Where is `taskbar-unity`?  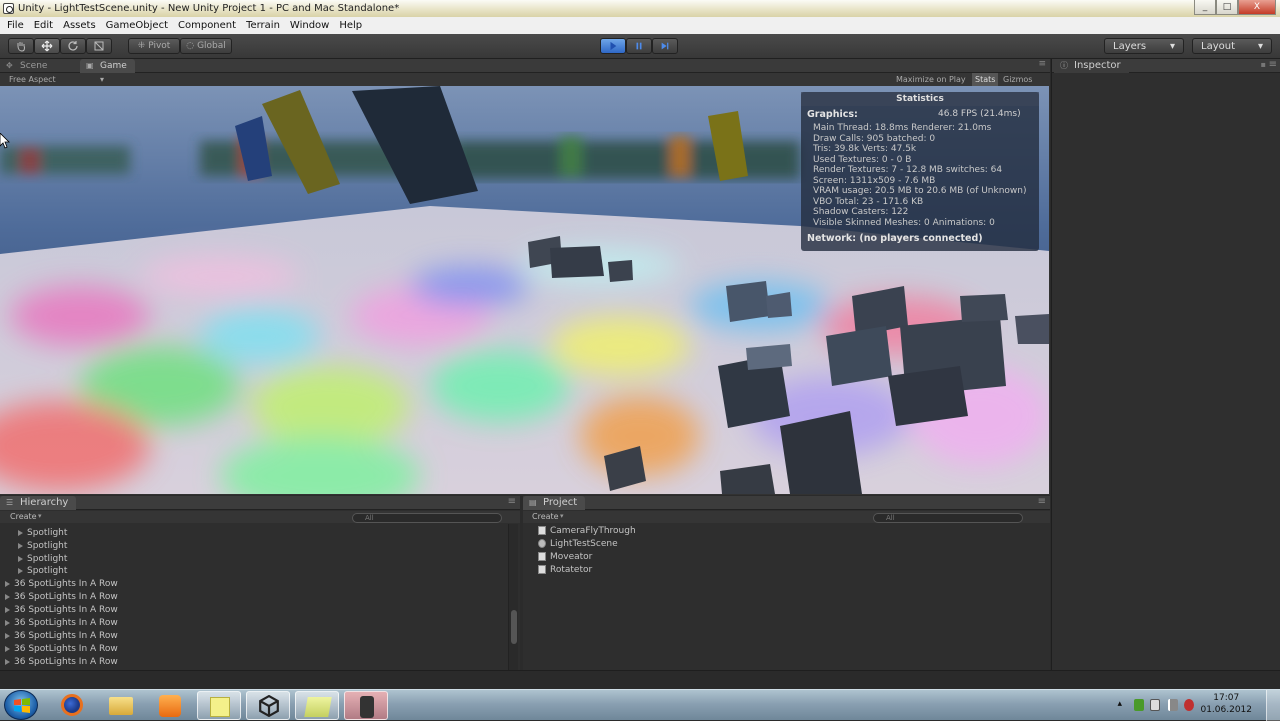 taskbar-unity is located at coordinates (268, 705).